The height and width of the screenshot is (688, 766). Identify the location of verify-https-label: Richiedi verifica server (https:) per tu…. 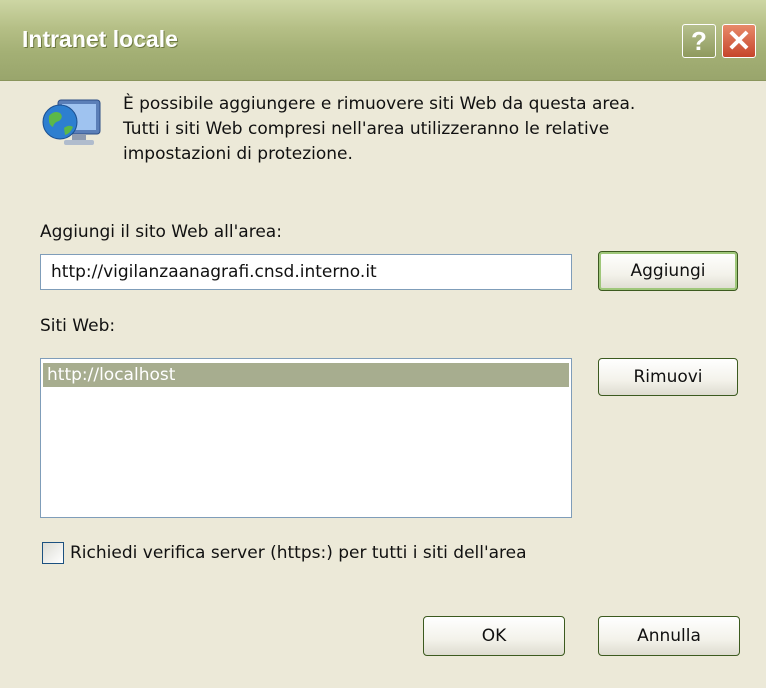
(298, 553).